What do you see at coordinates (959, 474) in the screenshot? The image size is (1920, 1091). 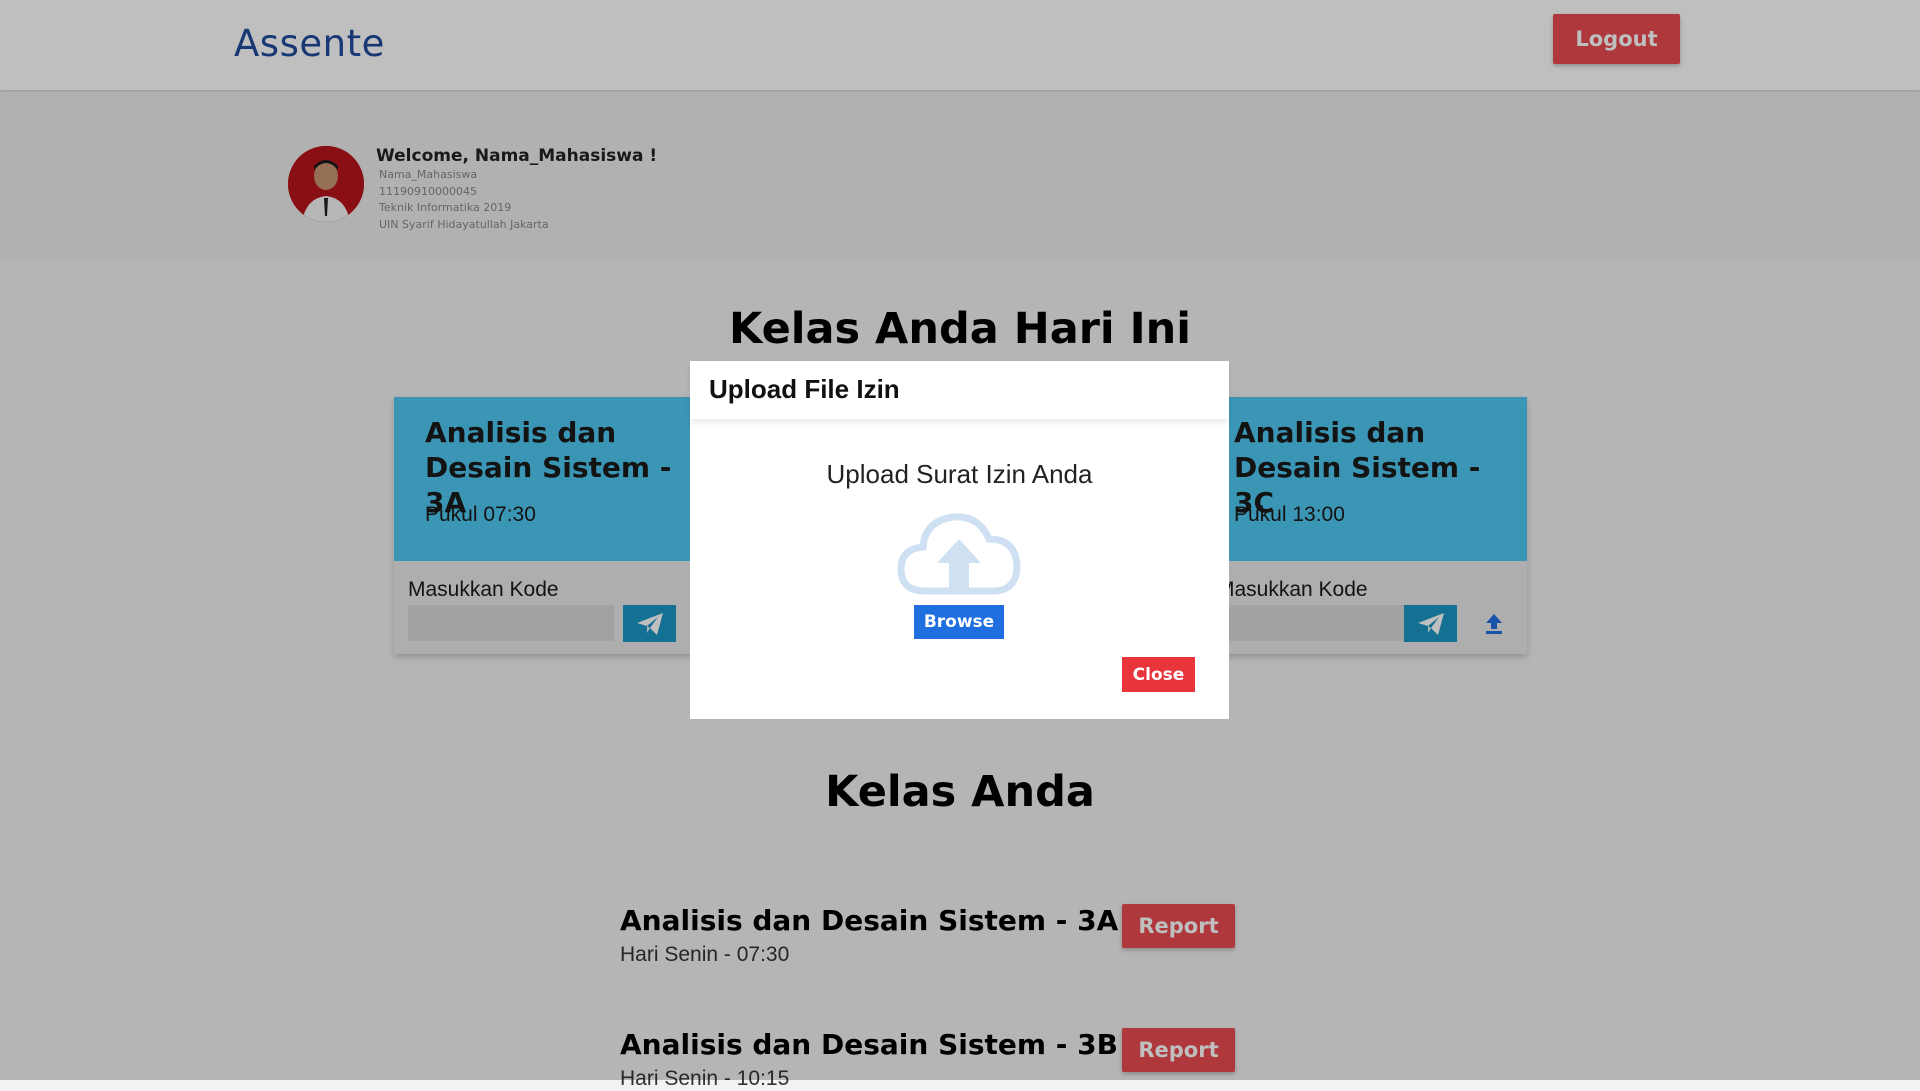 I see `modal-body-text: Upload Surat Izin Anda` at bounding box center [959, 474].